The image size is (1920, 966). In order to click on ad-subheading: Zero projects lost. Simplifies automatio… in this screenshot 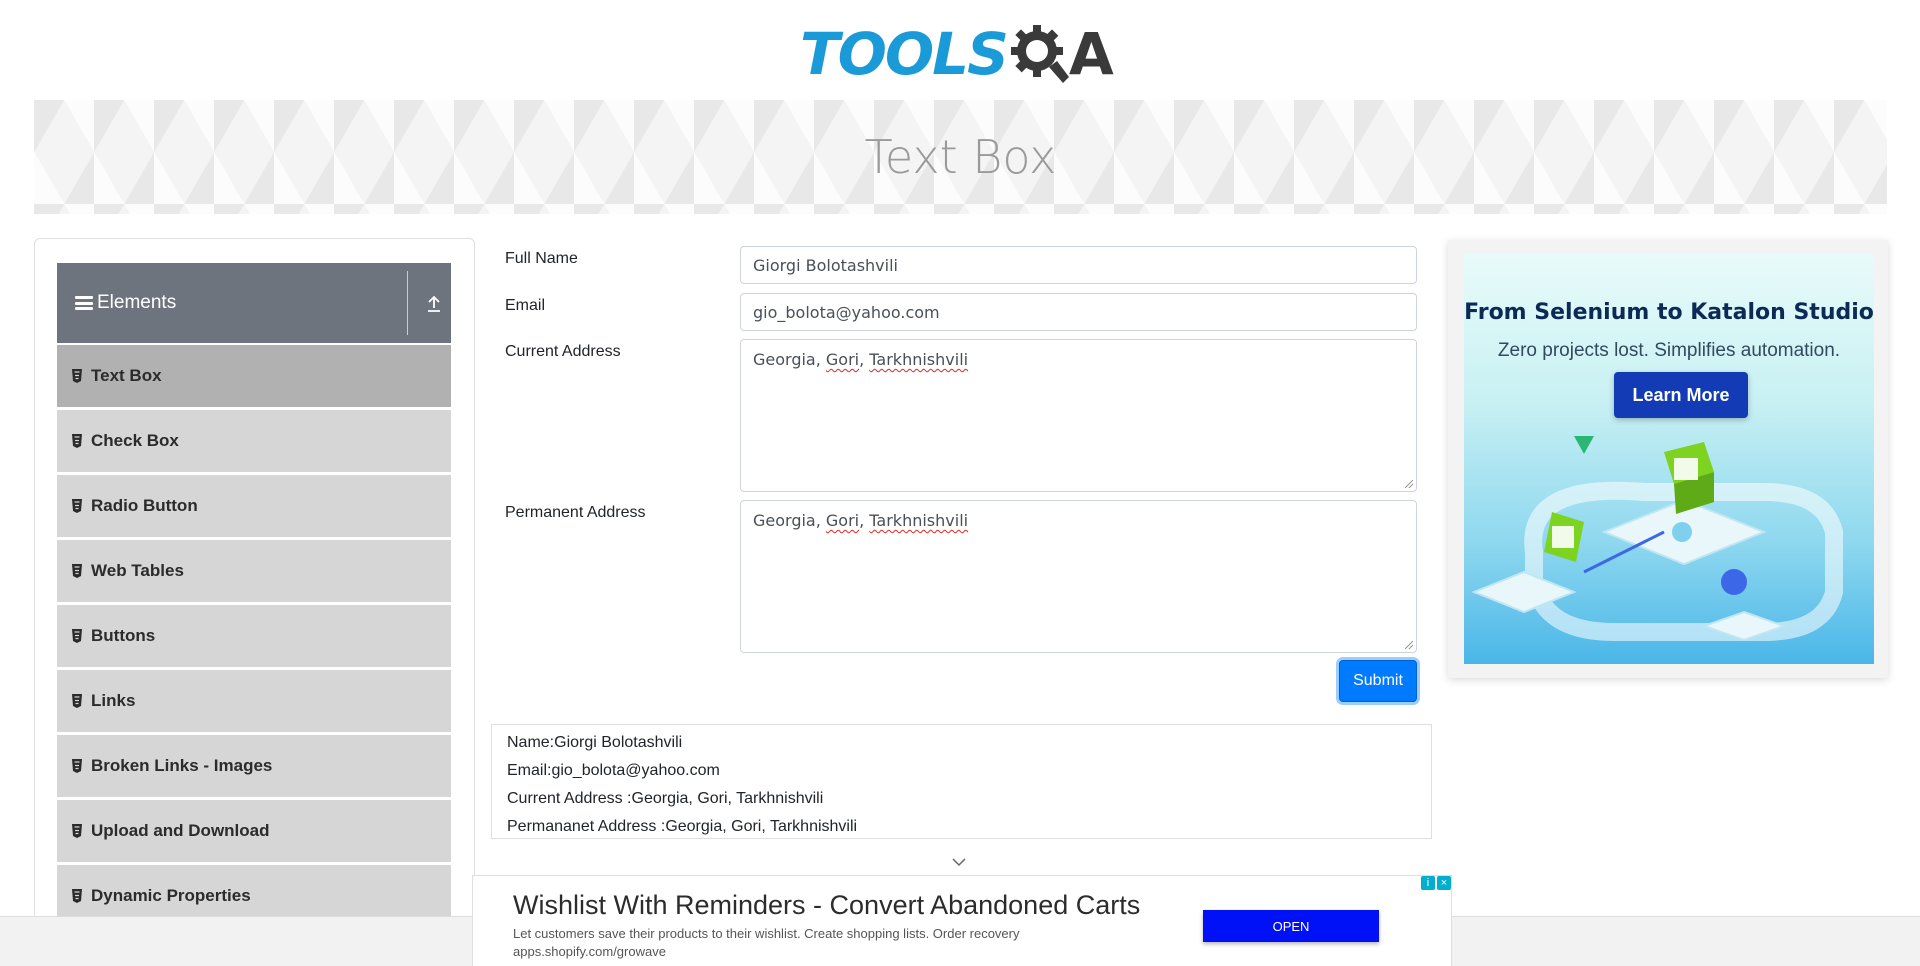, I will do `click(1669, 350)`.